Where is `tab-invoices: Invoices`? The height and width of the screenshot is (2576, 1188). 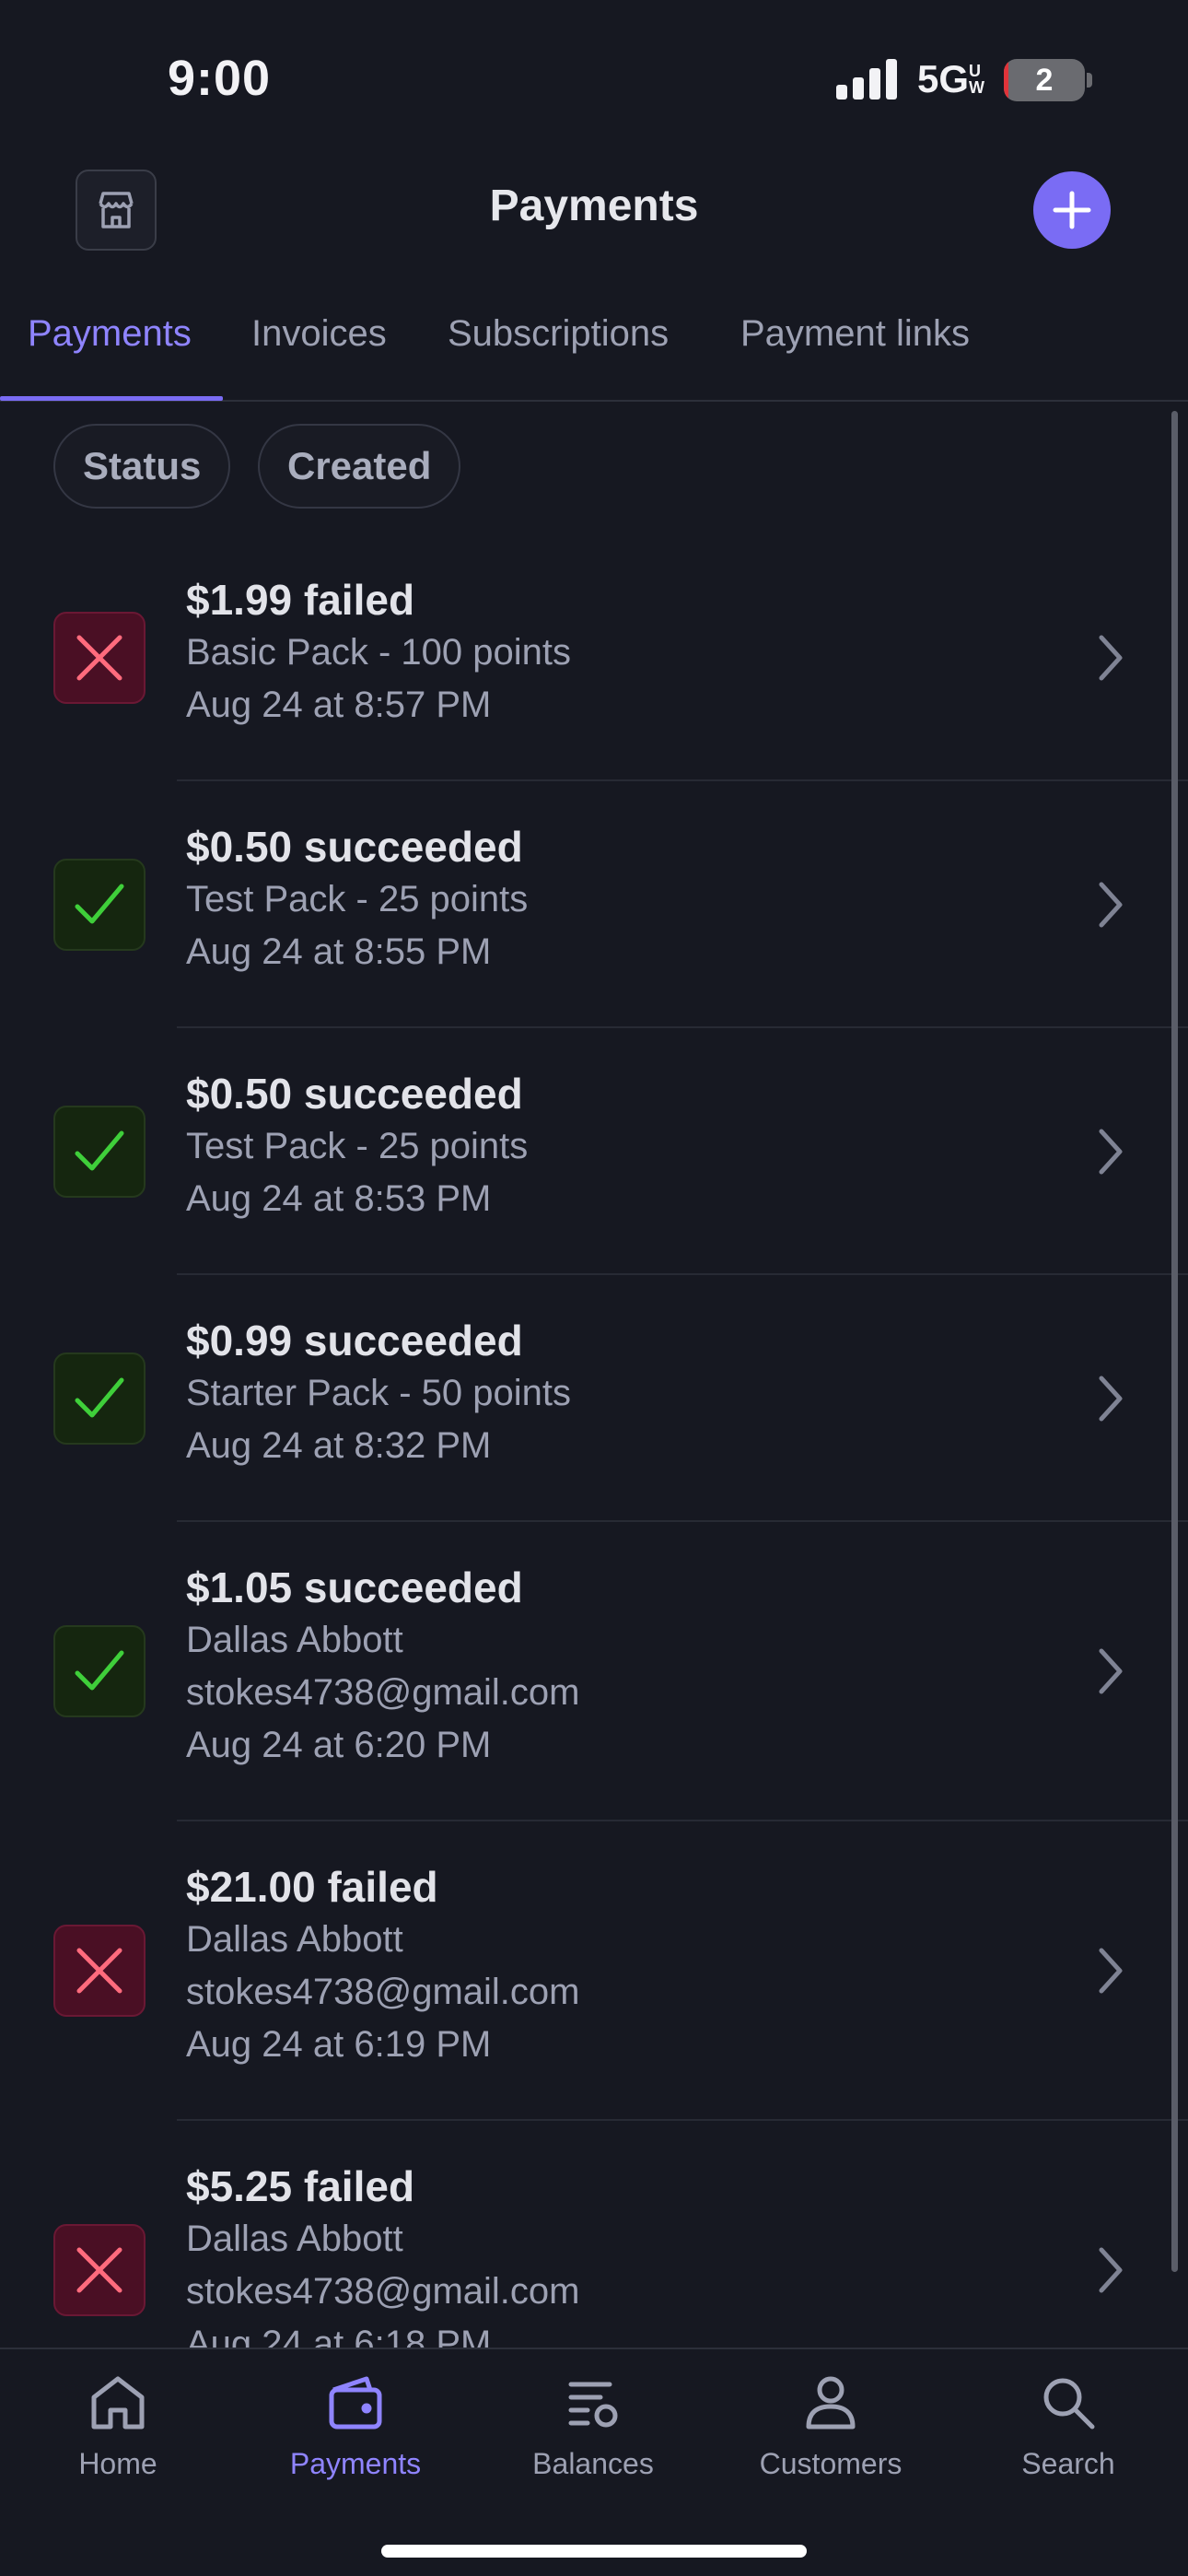 tab-invoices: Invoices is located at coordinates (319, 334).